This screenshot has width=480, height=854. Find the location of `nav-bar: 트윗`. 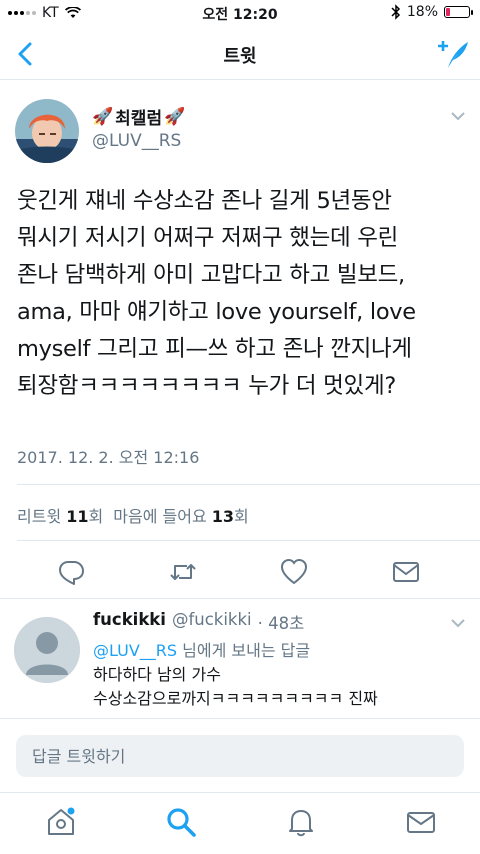

nav-bar: 트윗 is located at coordinates (240, 54).